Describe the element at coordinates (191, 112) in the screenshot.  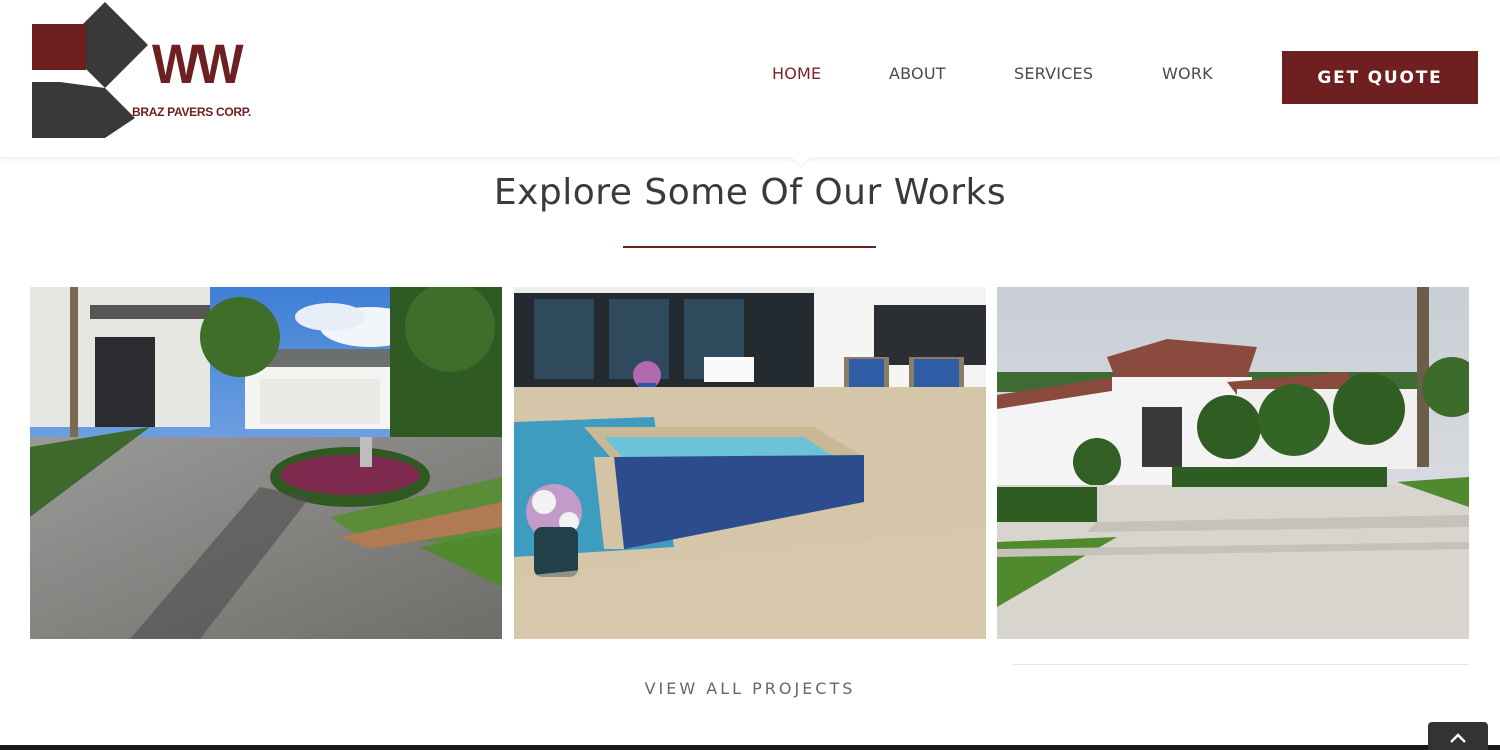
I see `logo-subtitle: BRAZ PAVERS CORP.` at that location.